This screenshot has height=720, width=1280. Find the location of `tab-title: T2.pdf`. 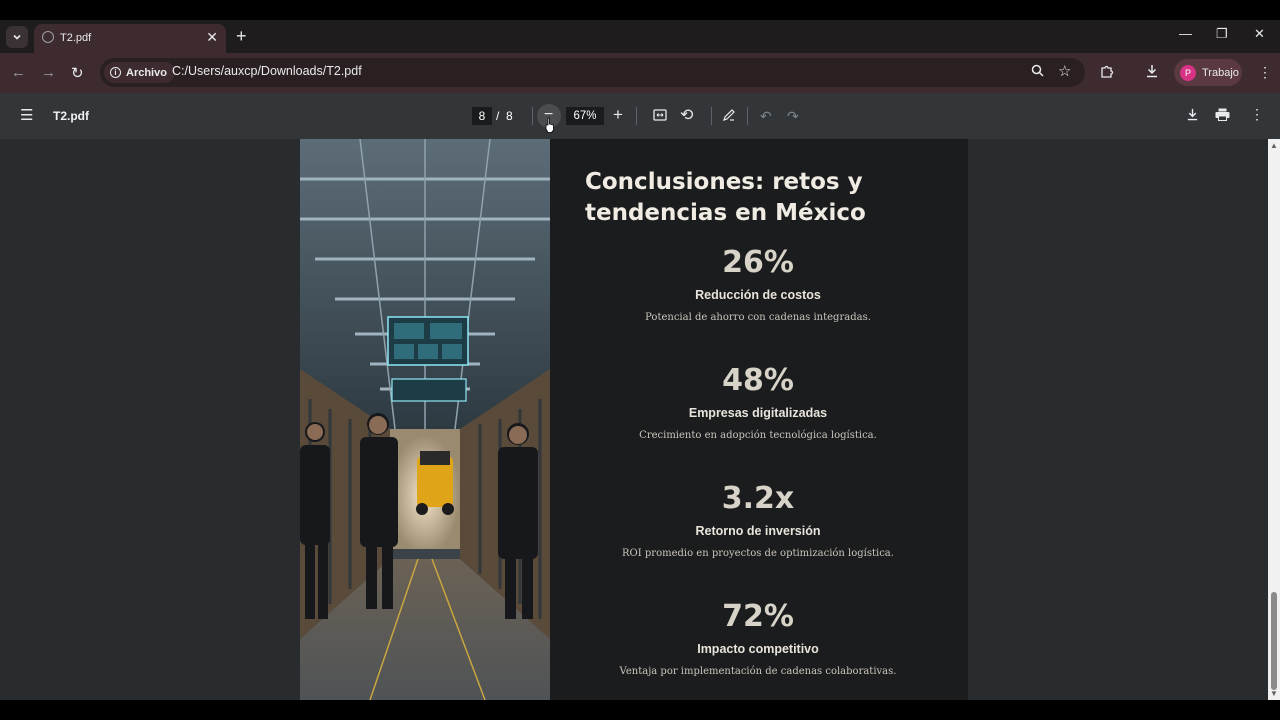

tab-title: T2.pdf is located at coordinates (76, 38).